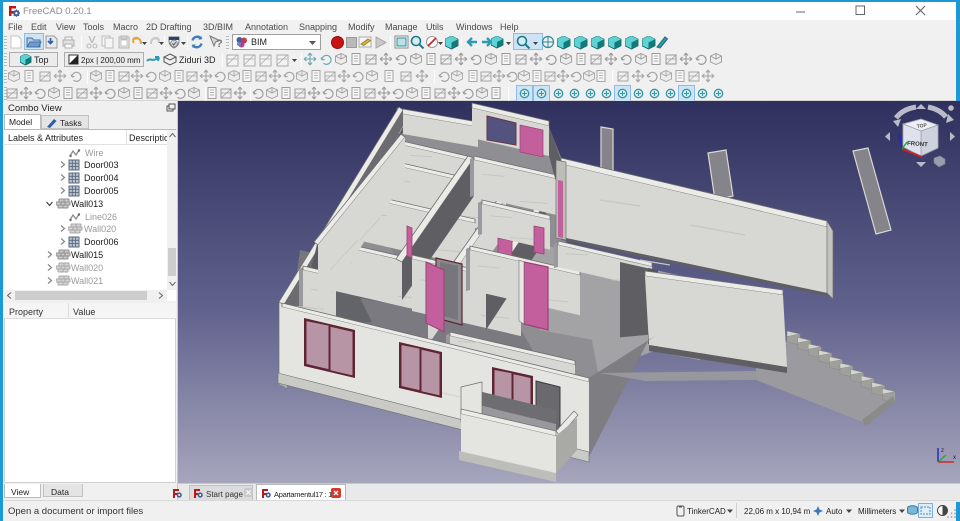  Describe the element at coordinates (954, 458) in the screenshot. I see `svg-text: x` at that location.